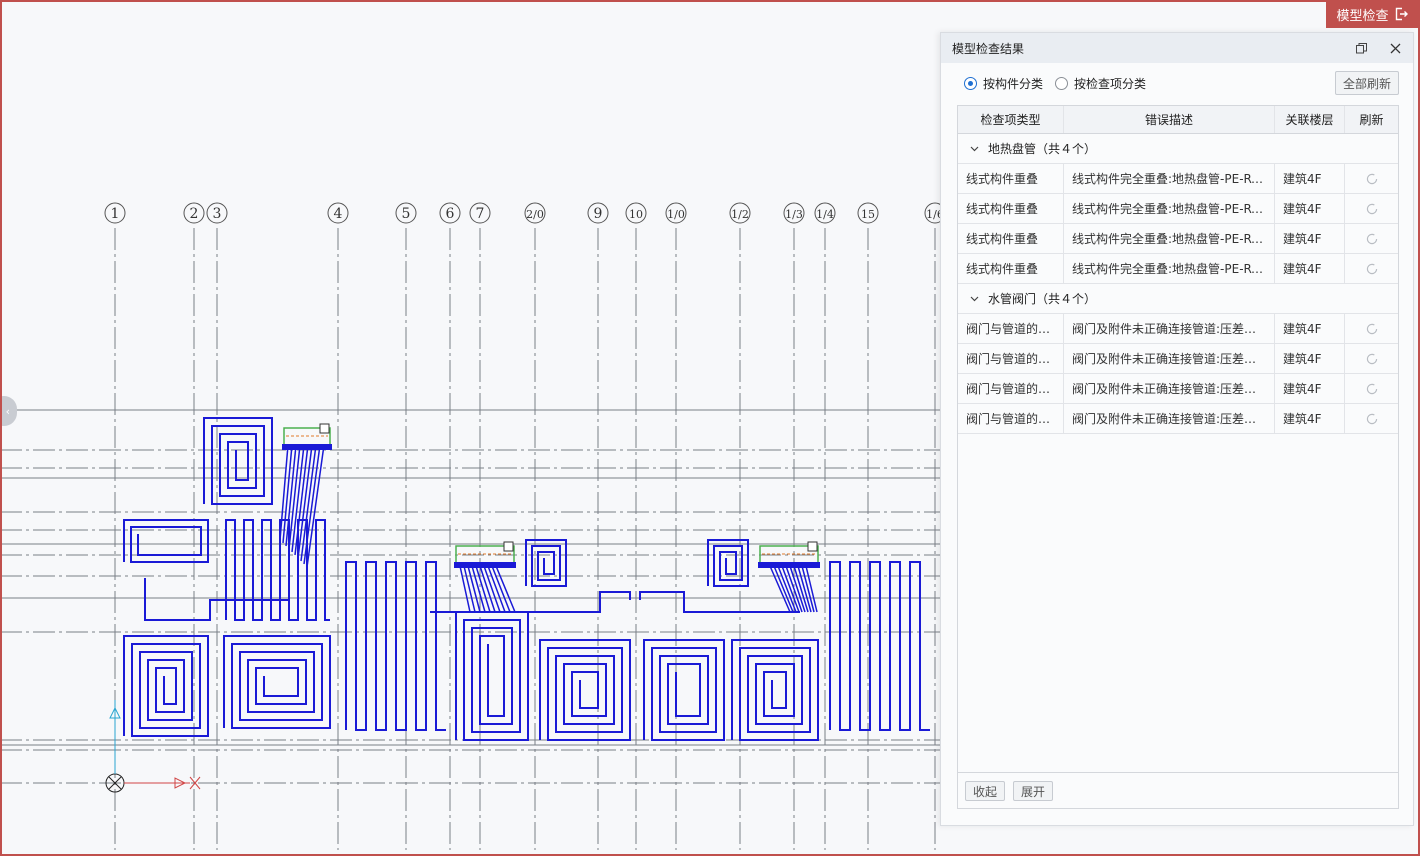 The width and height of the screenshot is (1420, 856). What do you see at coordinates (7, 411) in the screenshot?
I see `chevron-left-icon: ‹` at bounding box center [7, 411].